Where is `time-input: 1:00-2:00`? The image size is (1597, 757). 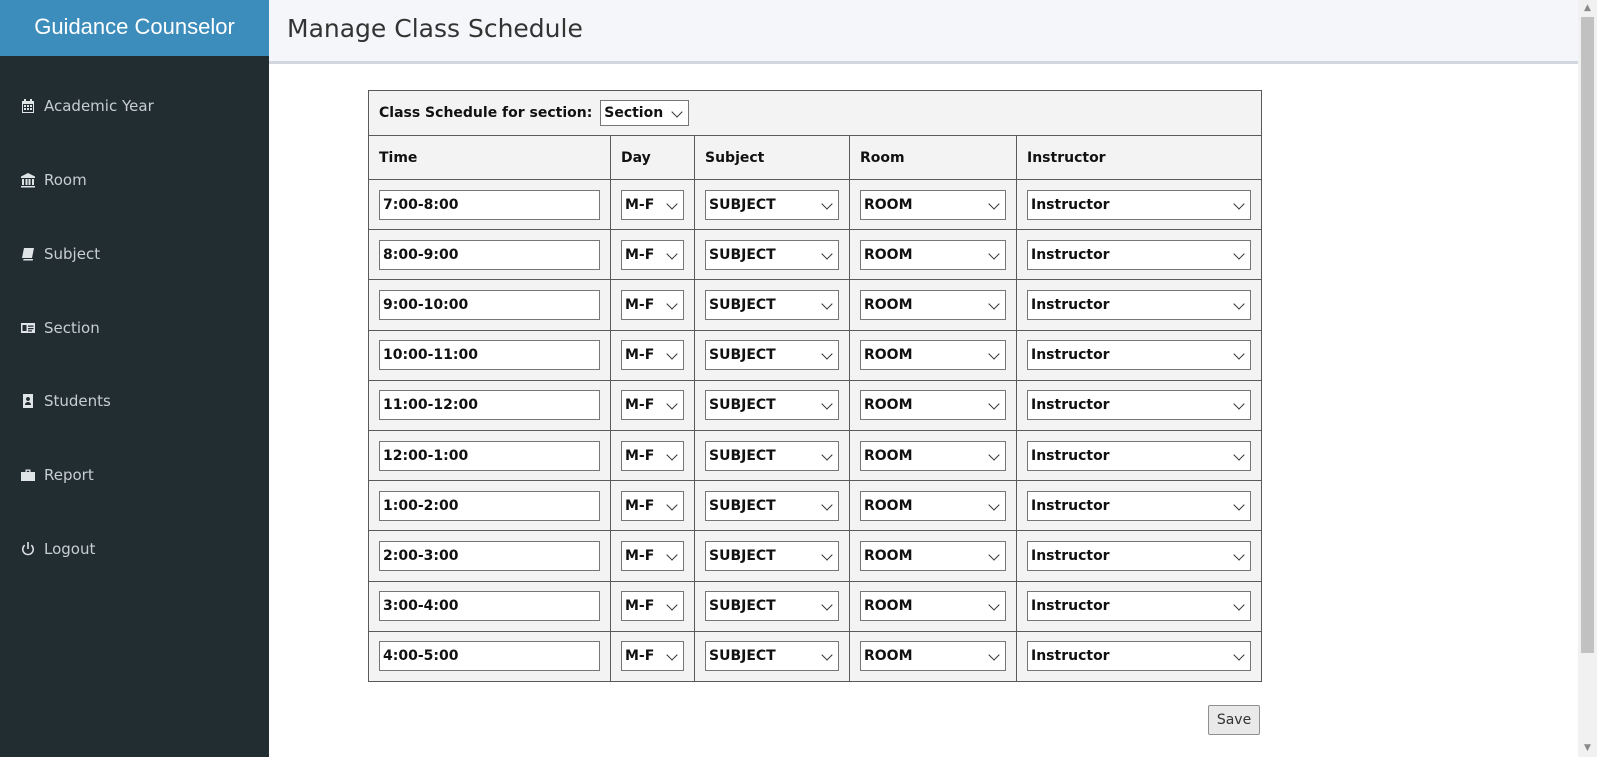
time-input: 1:00-2:00 is located at coordinates (489, 505).